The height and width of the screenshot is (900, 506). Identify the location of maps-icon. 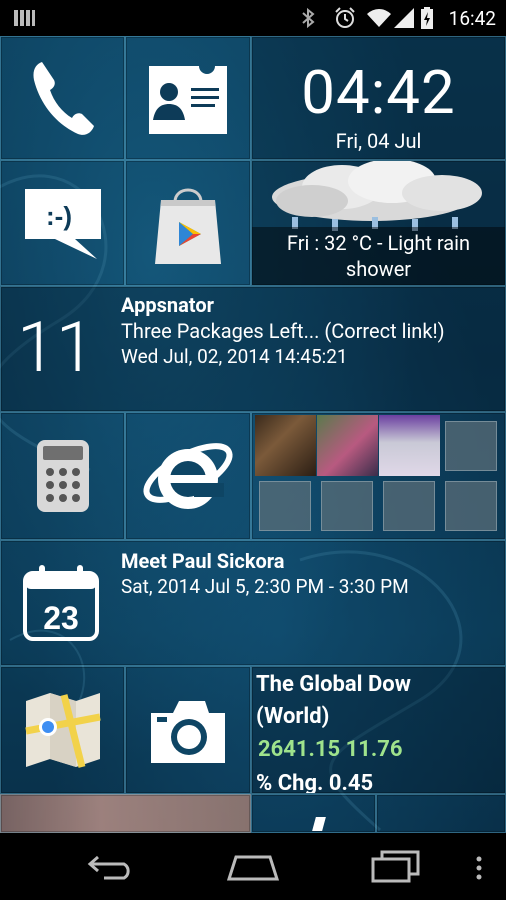
(62, 730).